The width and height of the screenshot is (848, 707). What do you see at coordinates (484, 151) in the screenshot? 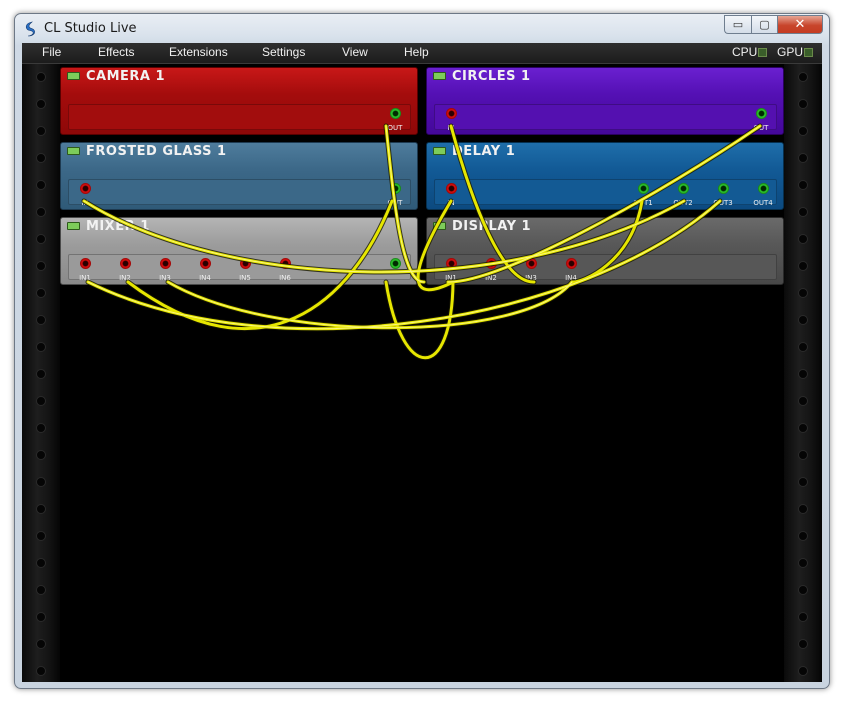
I see `module-title: DELAY 1` at bounding box center [484, 151].